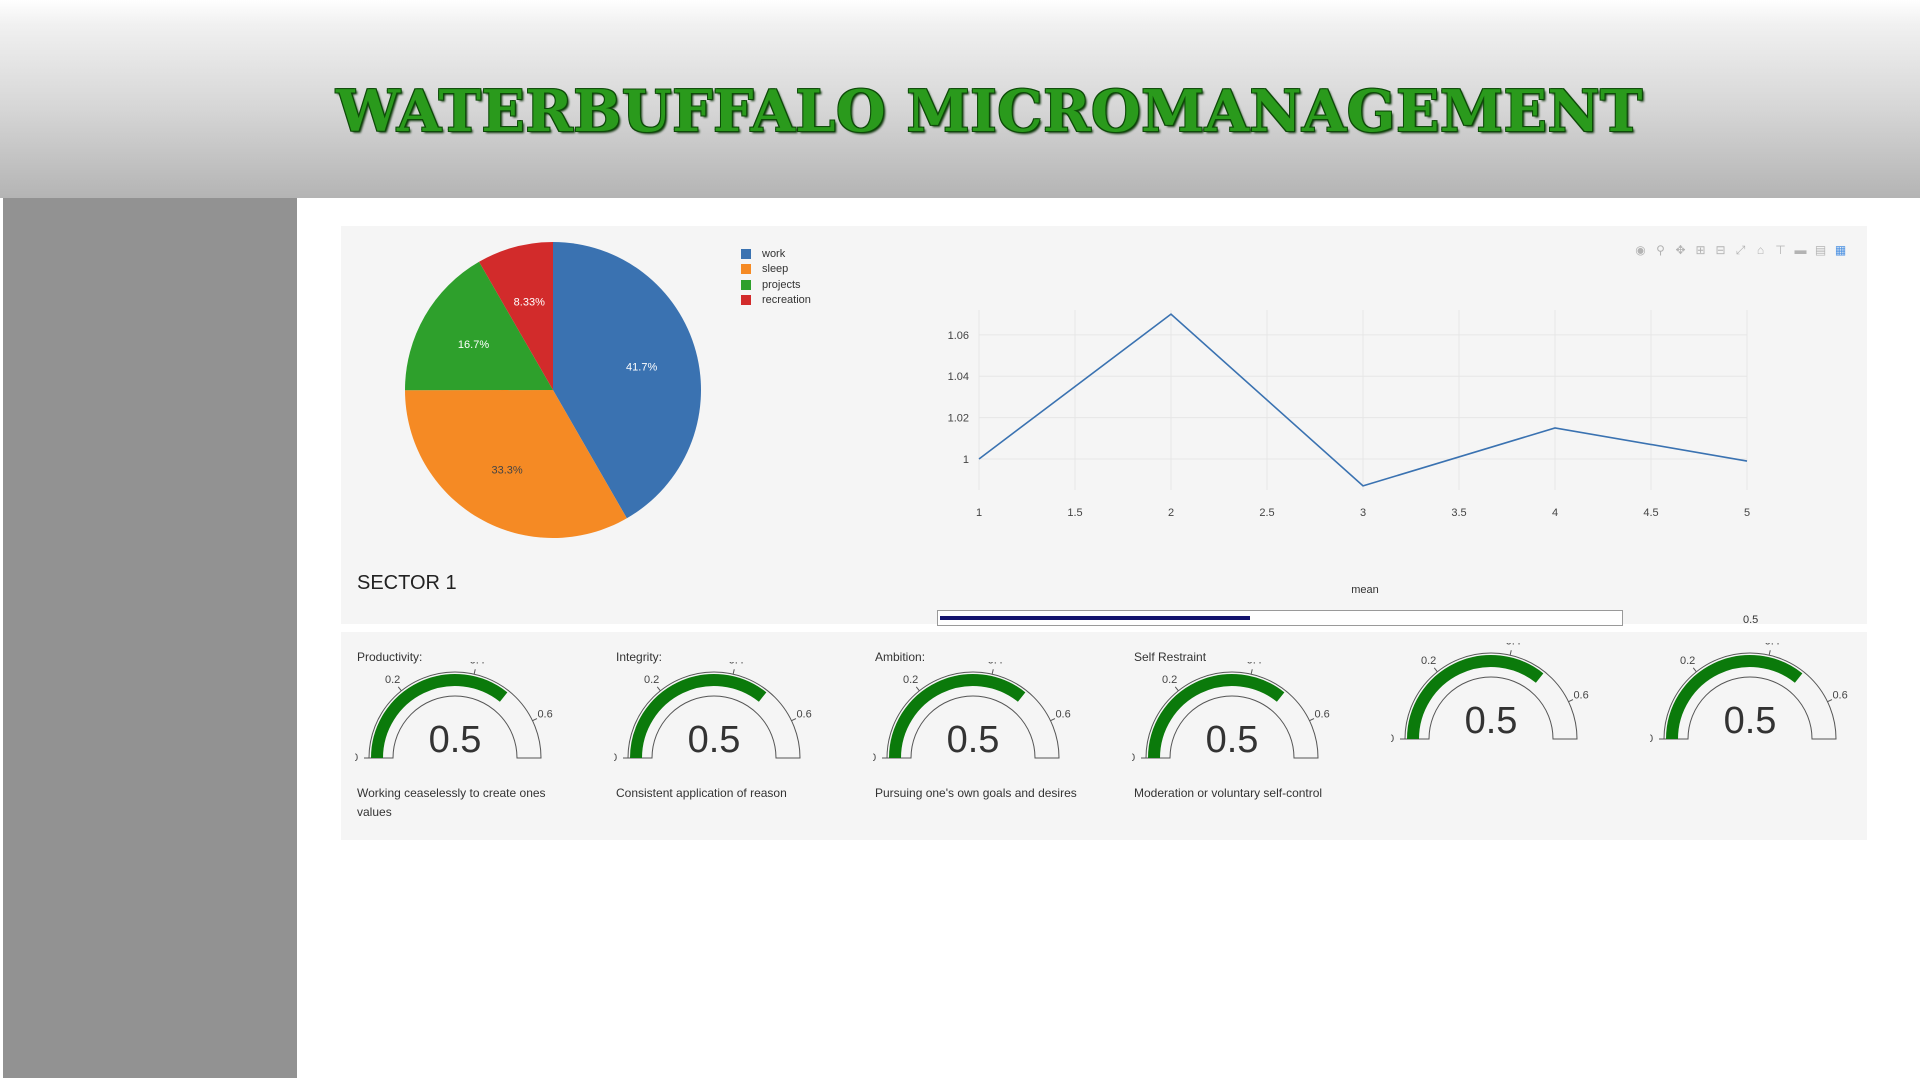 This screenshot has height=1080, width=1920. Describe the element at coordinates (1700, 250) in the screenshot. I see `zoom-in-icon: ⊞` at that location.